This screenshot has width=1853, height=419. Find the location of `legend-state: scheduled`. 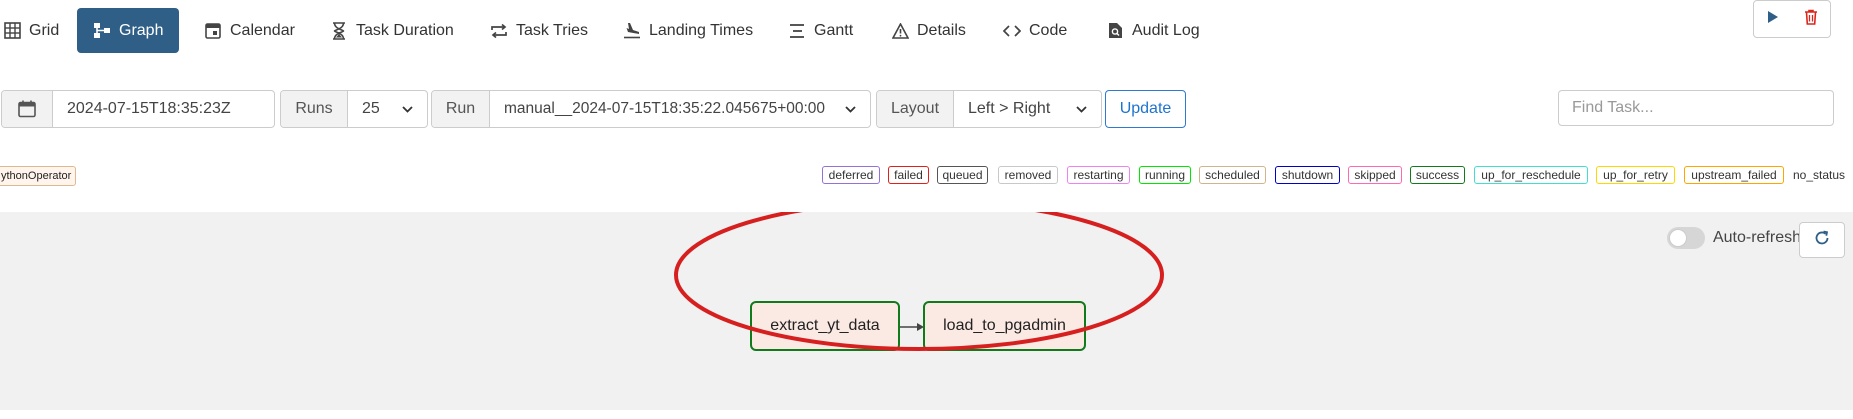

legend-state: scheduled is located at coordinates (1232, 175).